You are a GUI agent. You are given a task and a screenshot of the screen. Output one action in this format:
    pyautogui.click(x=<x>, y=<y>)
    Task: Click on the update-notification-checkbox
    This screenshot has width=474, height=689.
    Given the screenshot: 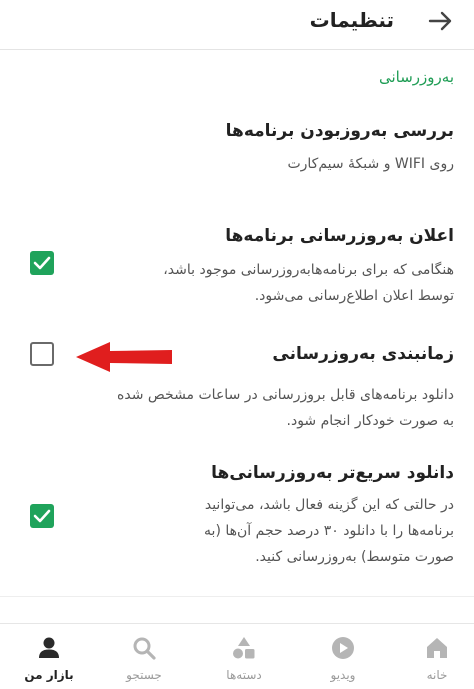 What is the action you would take?
    pyautogui.click(x=42, y=263)
    